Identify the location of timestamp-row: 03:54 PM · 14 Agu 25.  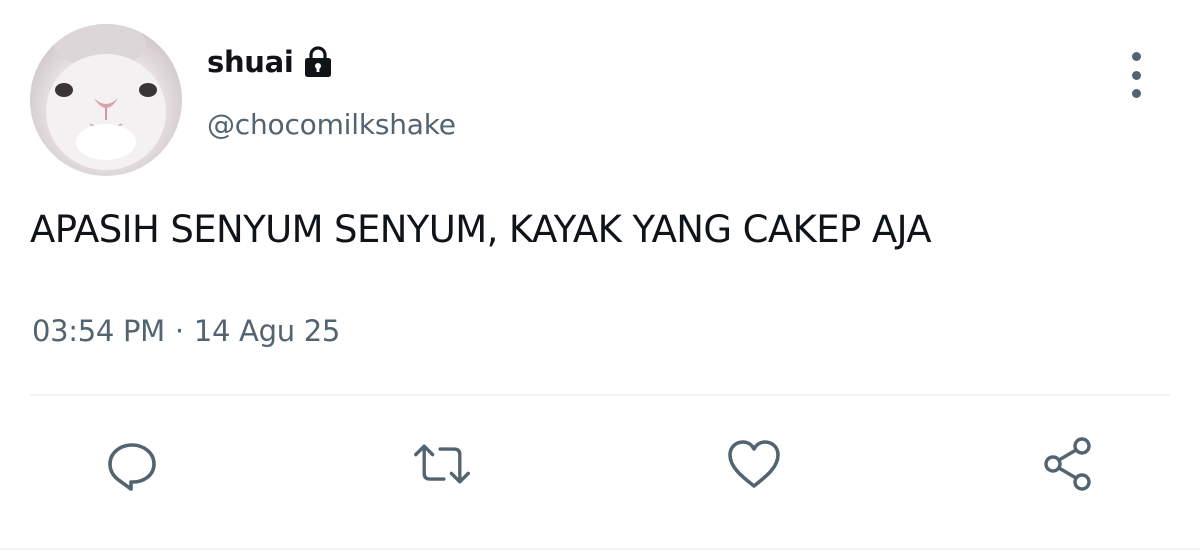
(186, 331).